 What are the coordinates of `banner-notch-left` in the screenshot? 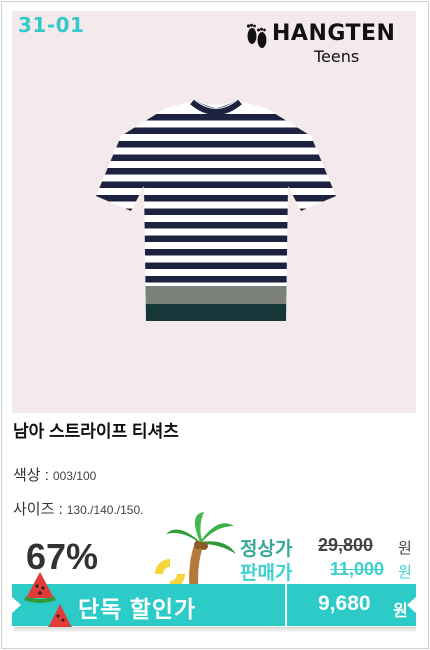 It's located at (16, 605).